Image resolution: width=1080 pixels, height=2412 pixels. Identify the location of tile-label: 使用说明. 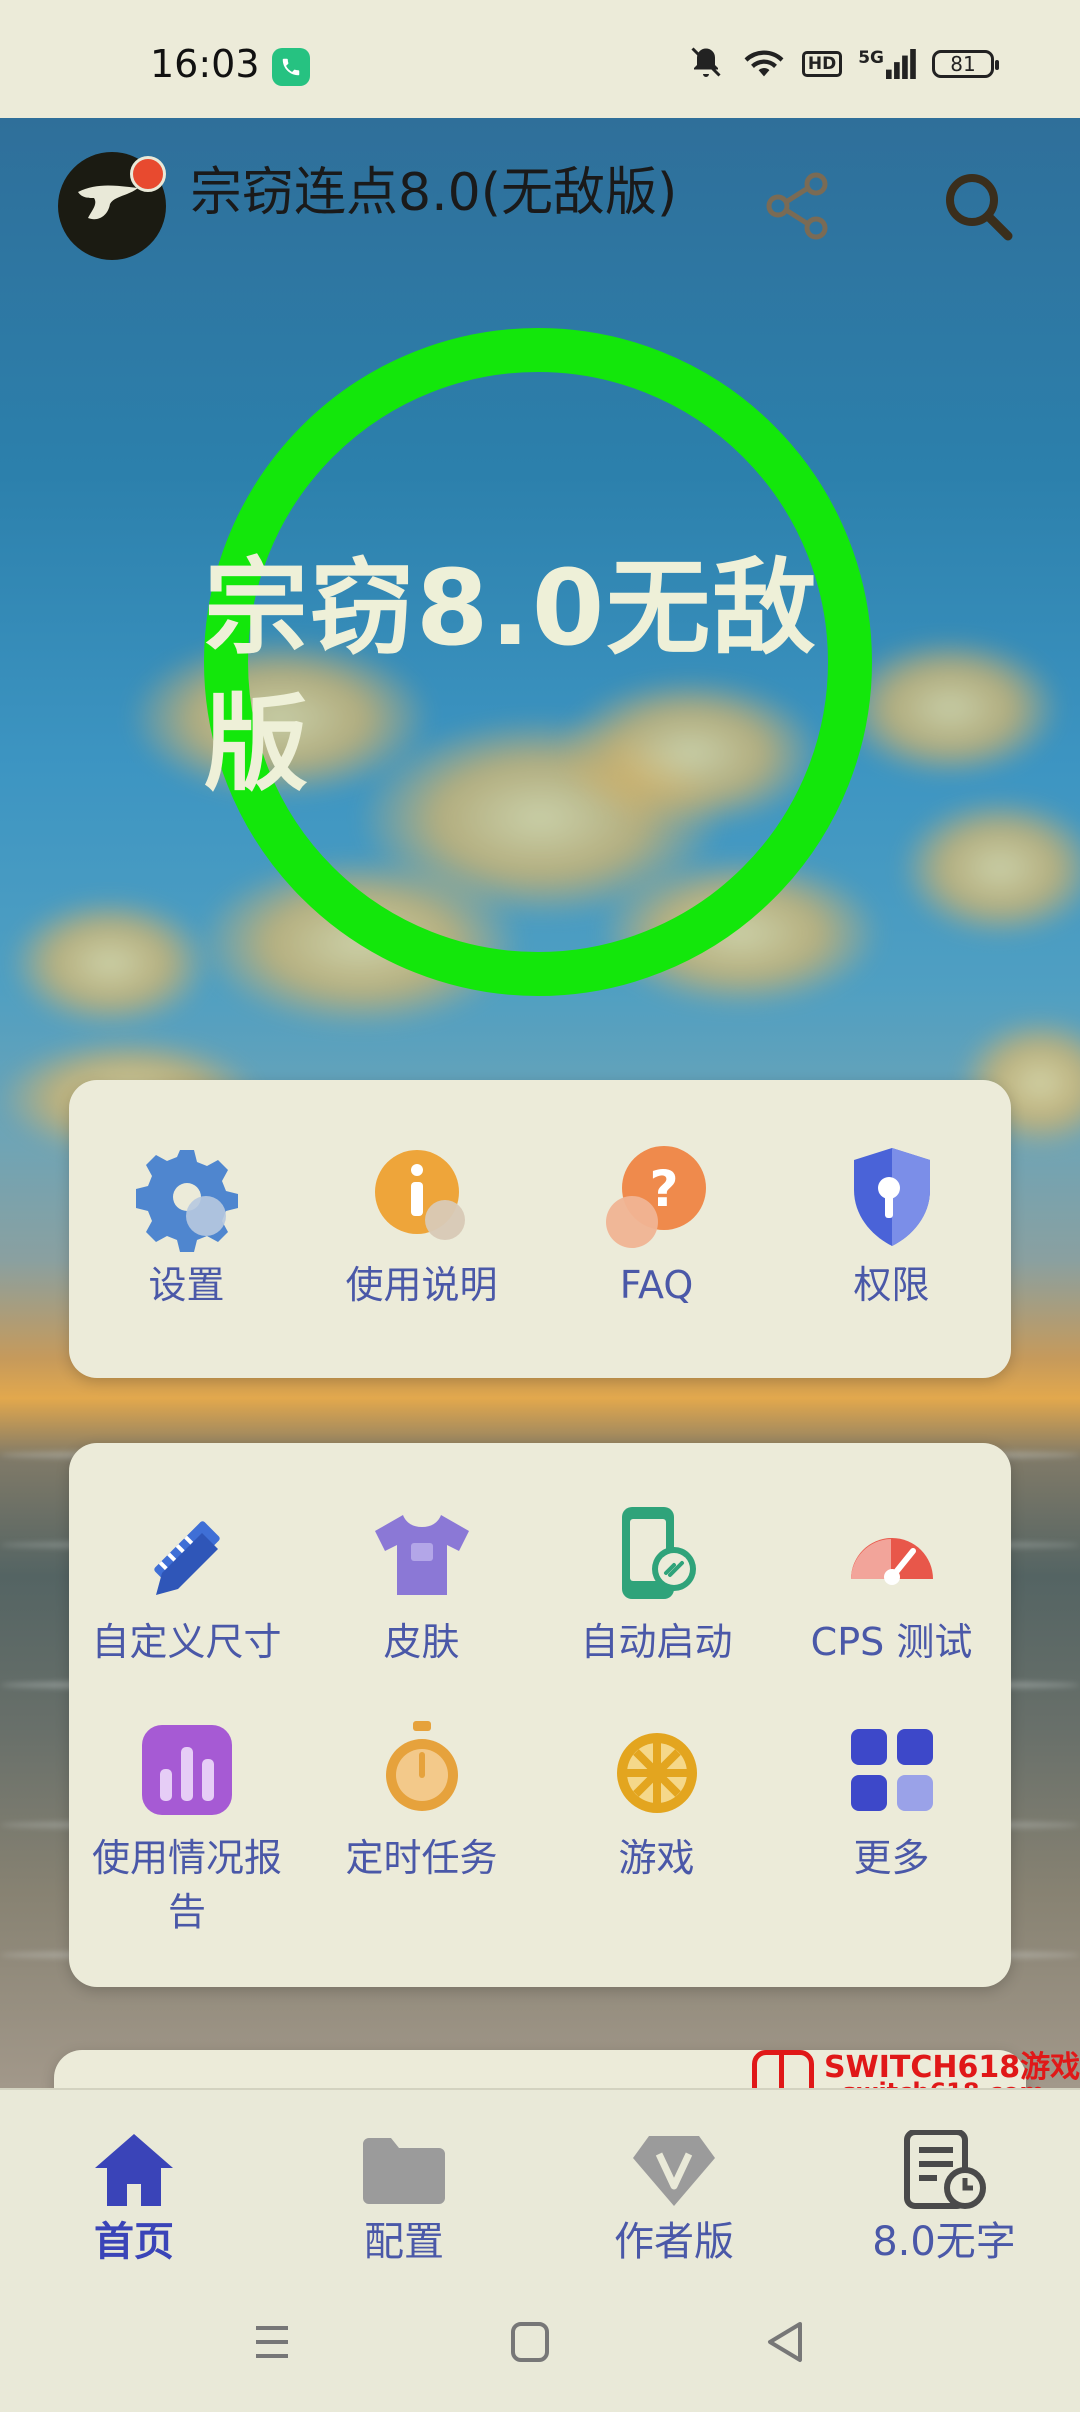
(421, 1285).